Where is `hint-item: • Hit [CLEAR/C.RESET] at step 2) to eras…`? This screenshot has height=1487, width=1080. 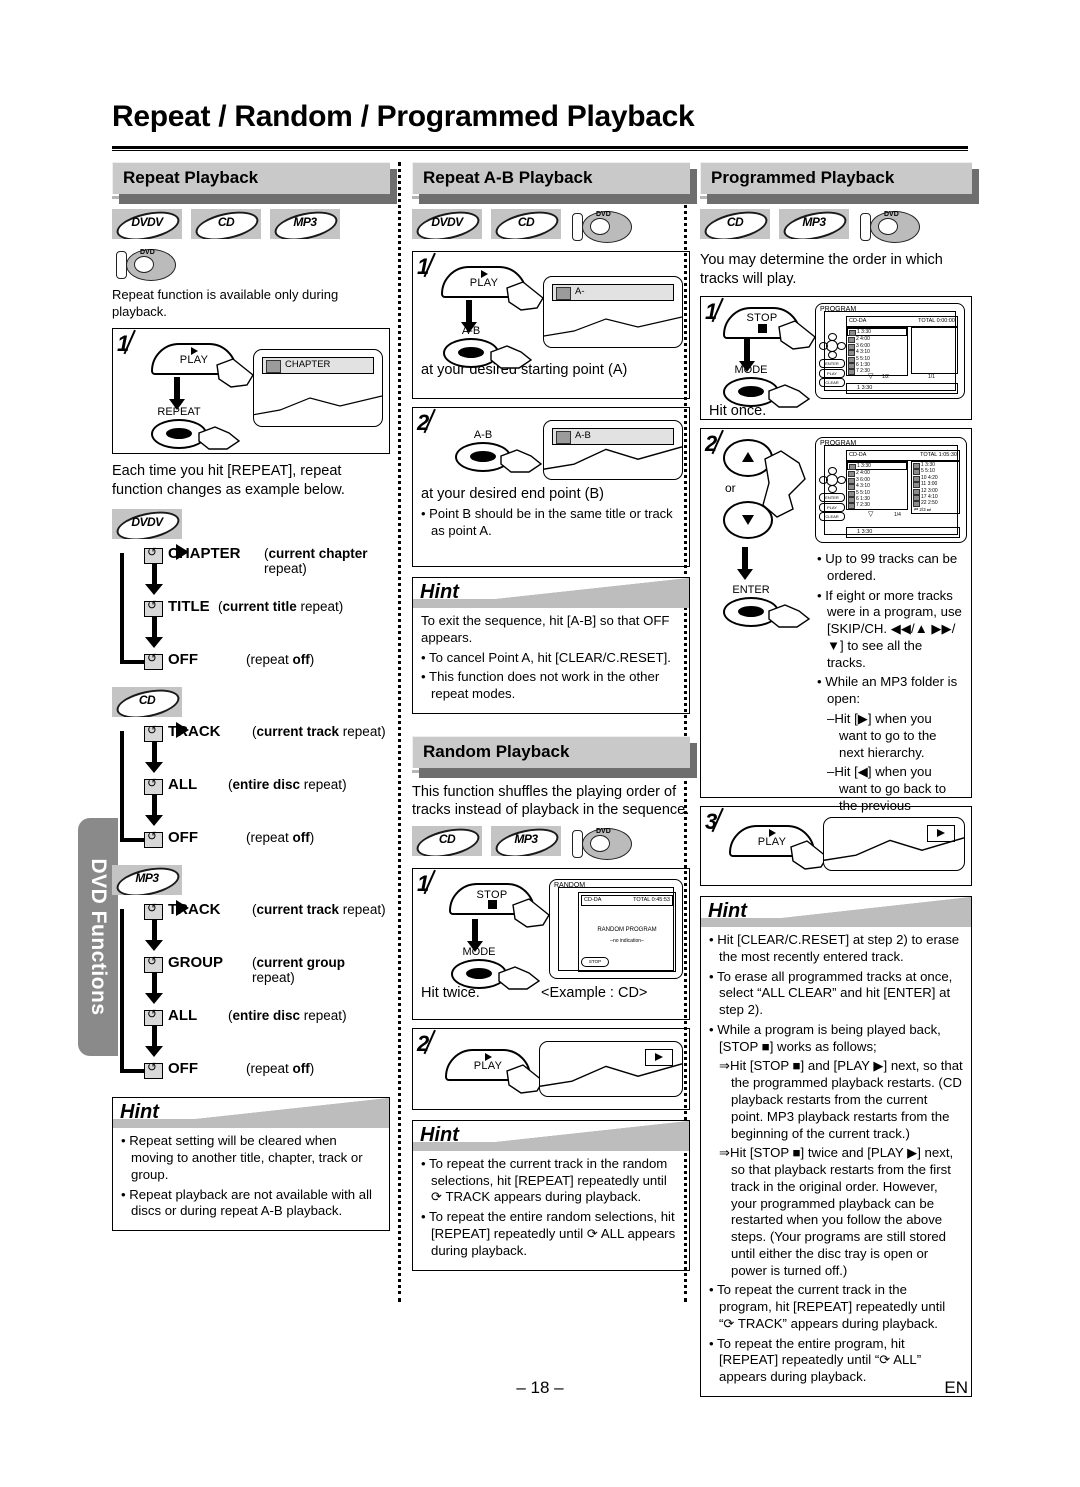 hint-item: • Hit [CLEAR/C.RESET] at step 2) to eras… is located at coordinates (834, 948).